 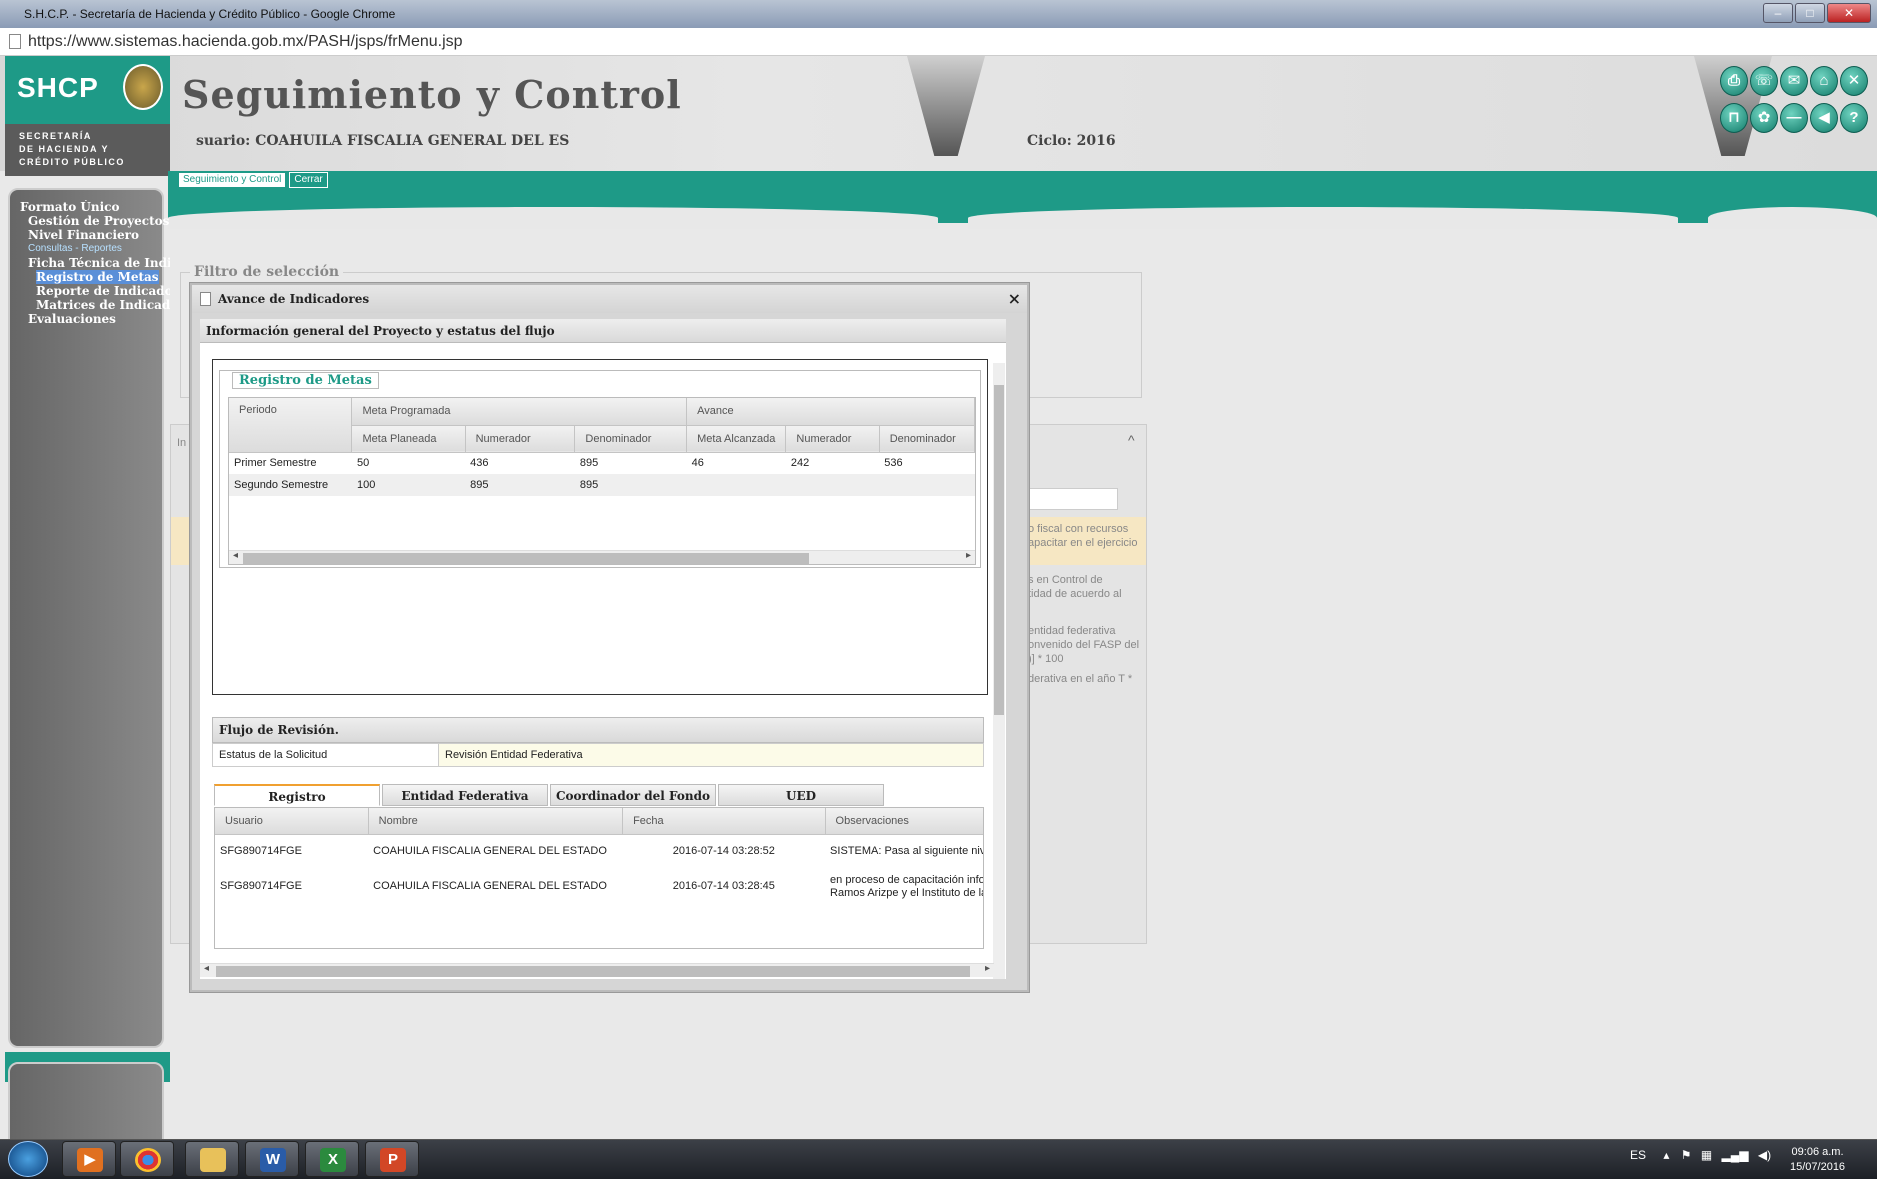 I want to click on col-denominador: Denominador, so click(x=631, y=439).